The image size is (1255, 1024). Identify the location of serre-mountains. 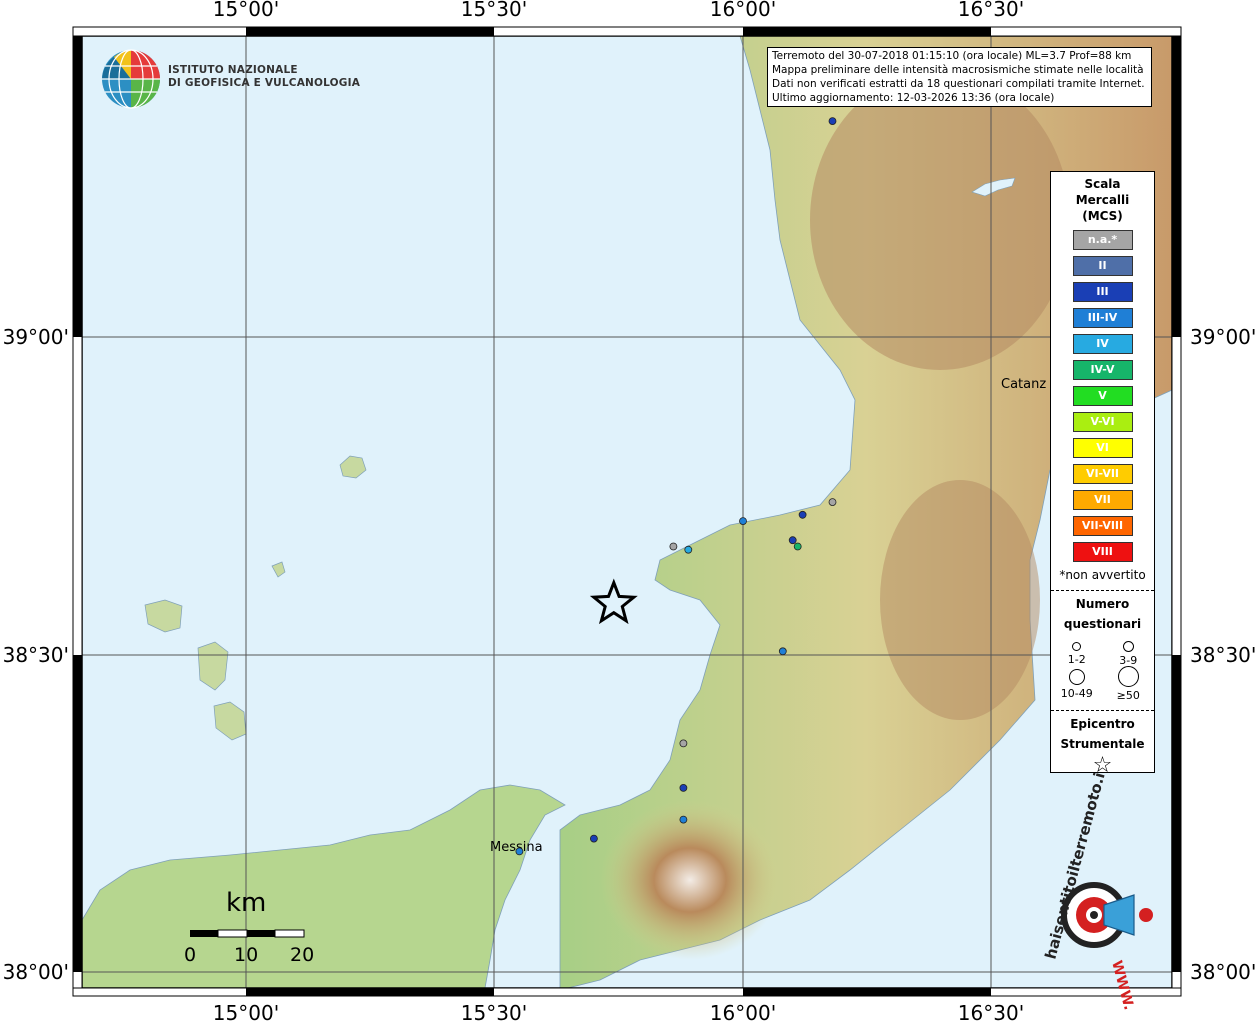
(960, 600).